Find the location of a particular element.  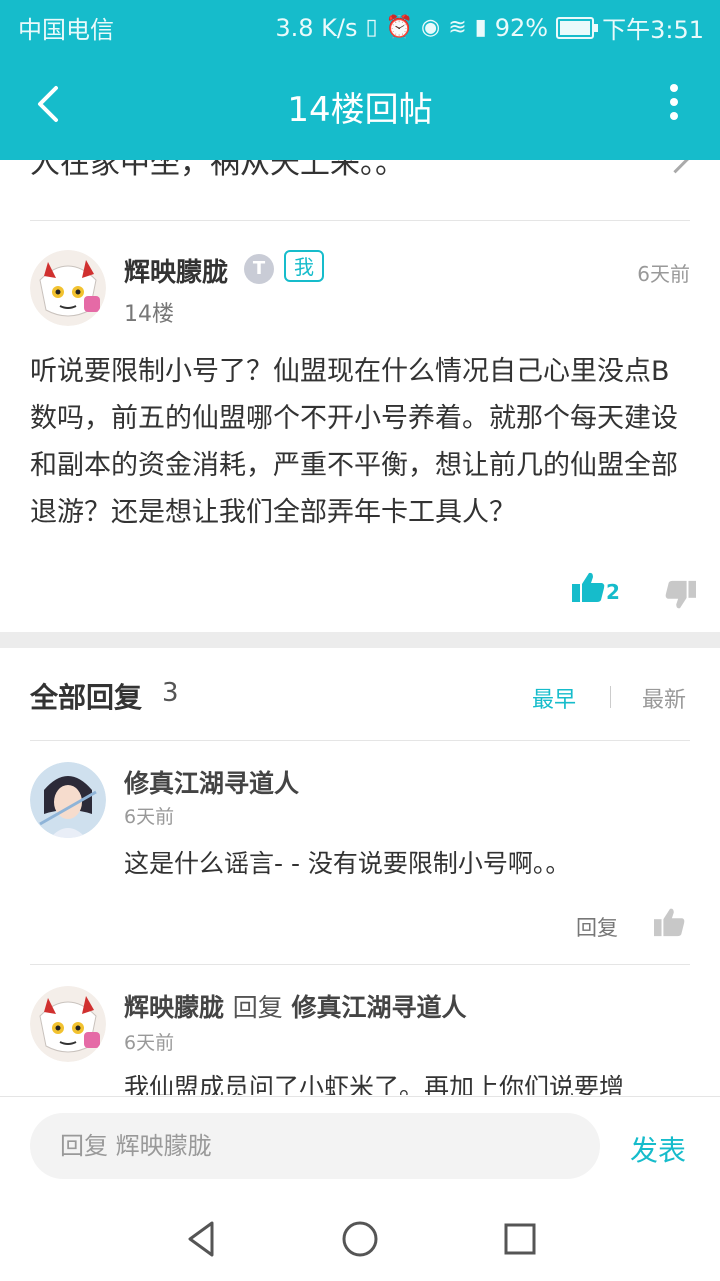

me-badge: 我 is located at coordinates (304, 266).